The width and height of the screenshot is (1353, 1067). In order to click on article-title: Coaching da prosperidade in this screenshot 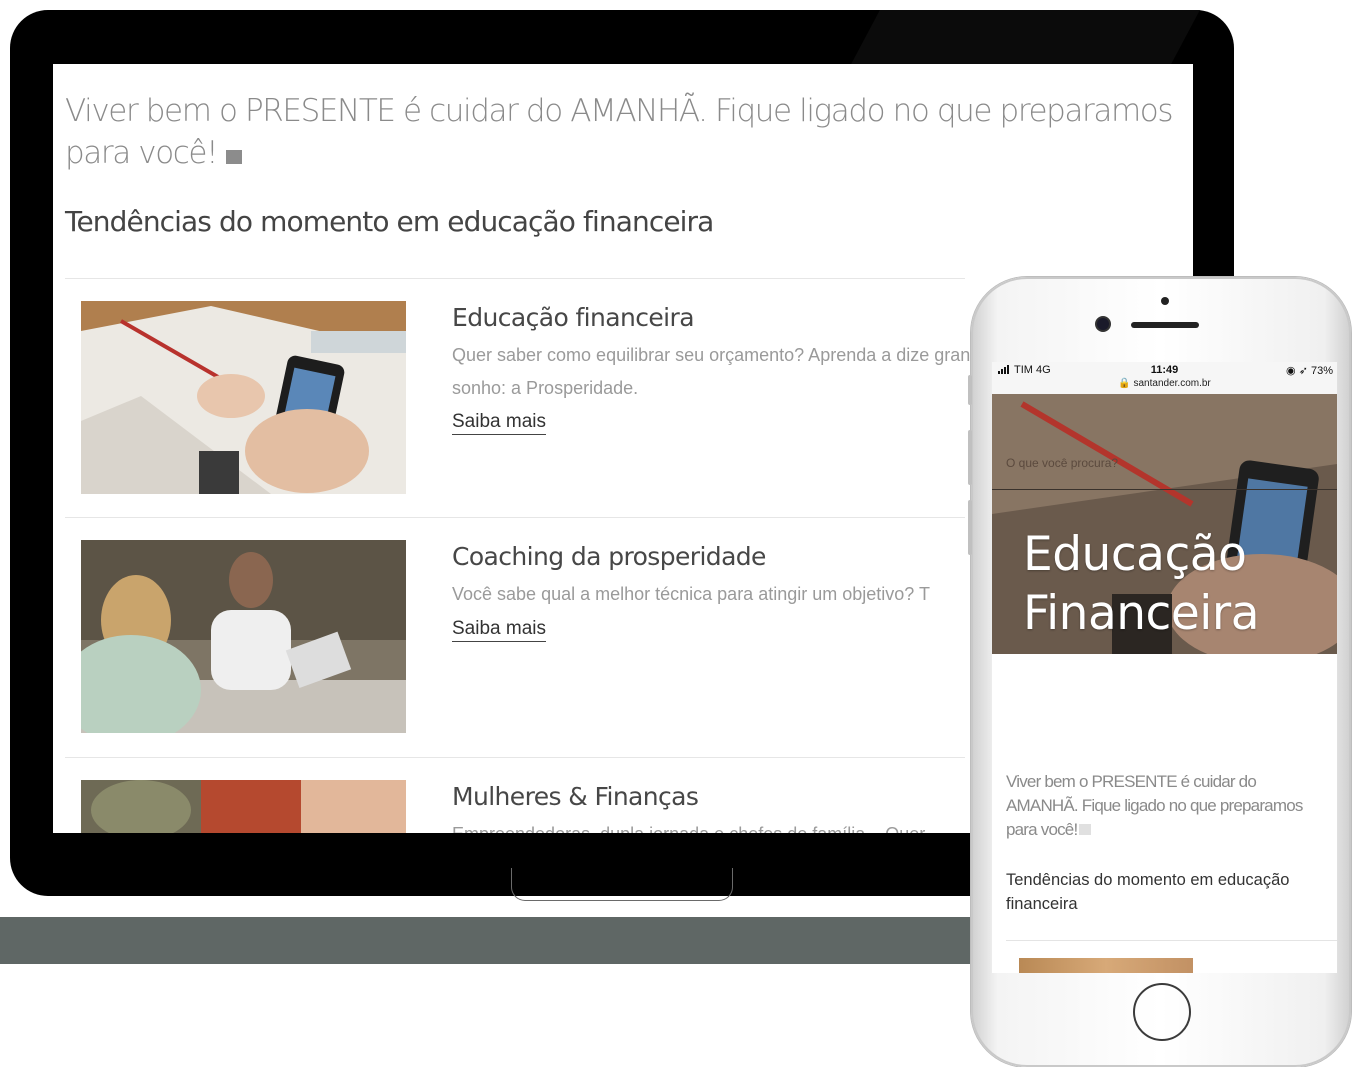, I will do `click(609, 557)`.